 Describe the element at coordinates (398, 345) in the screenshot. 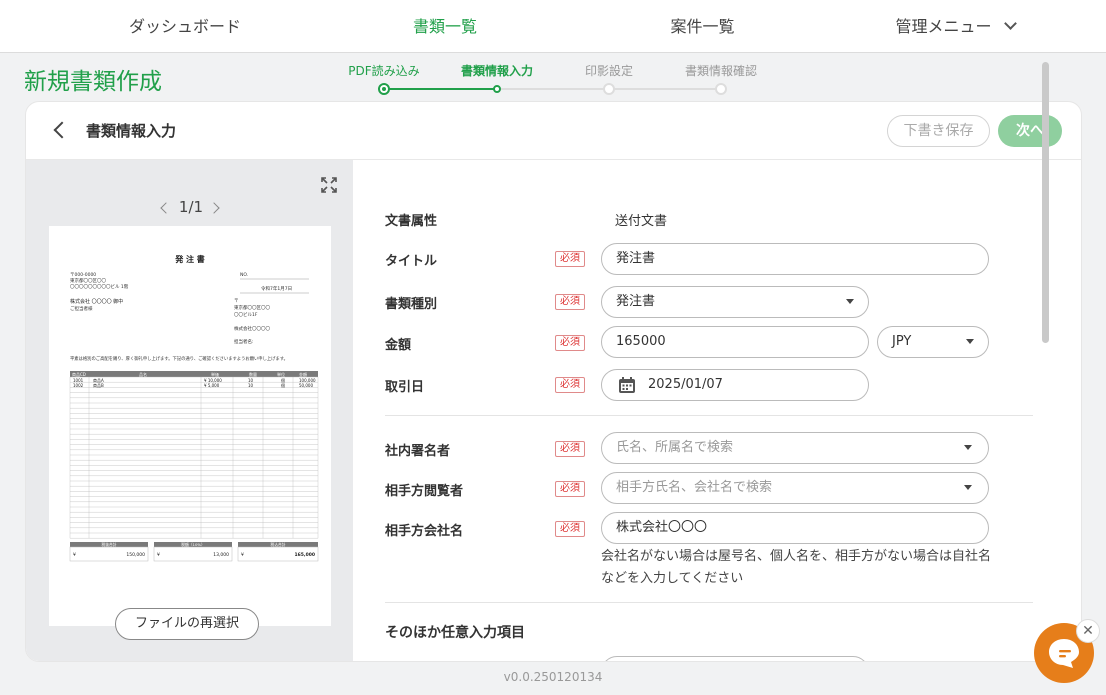

I see `amount-label: 金額` at that location.